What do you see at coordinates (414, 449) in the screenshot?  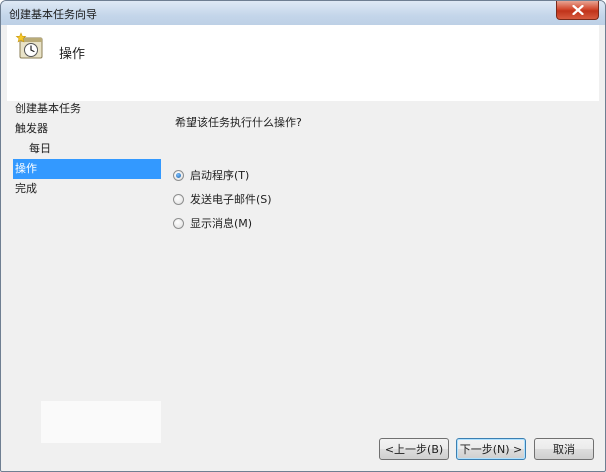 I see `back-button: <上一步(B)` at bounding box center [414, 449].